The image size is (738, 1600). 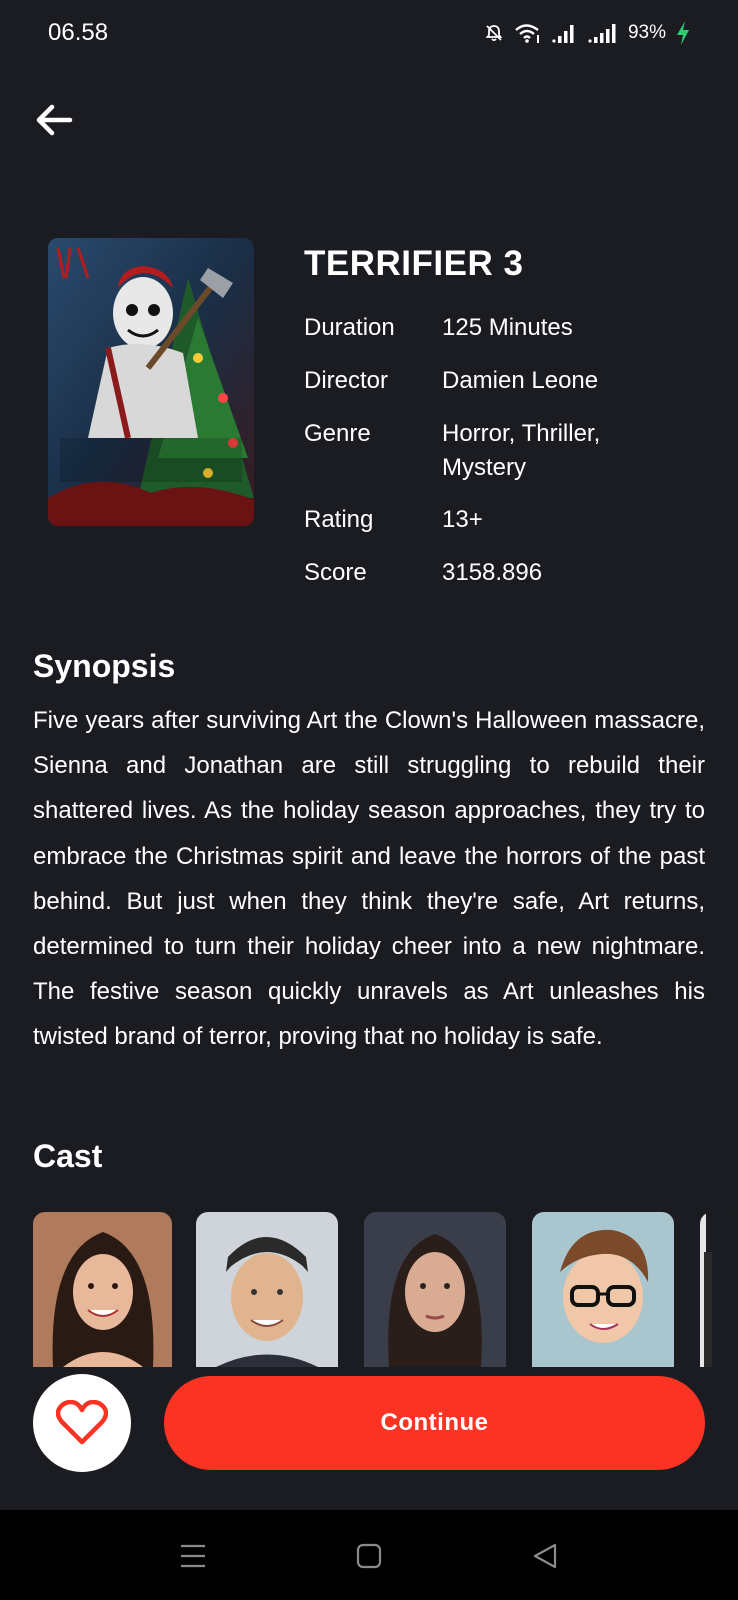 I want to click on charging-icon, so click(x=683, y=33).